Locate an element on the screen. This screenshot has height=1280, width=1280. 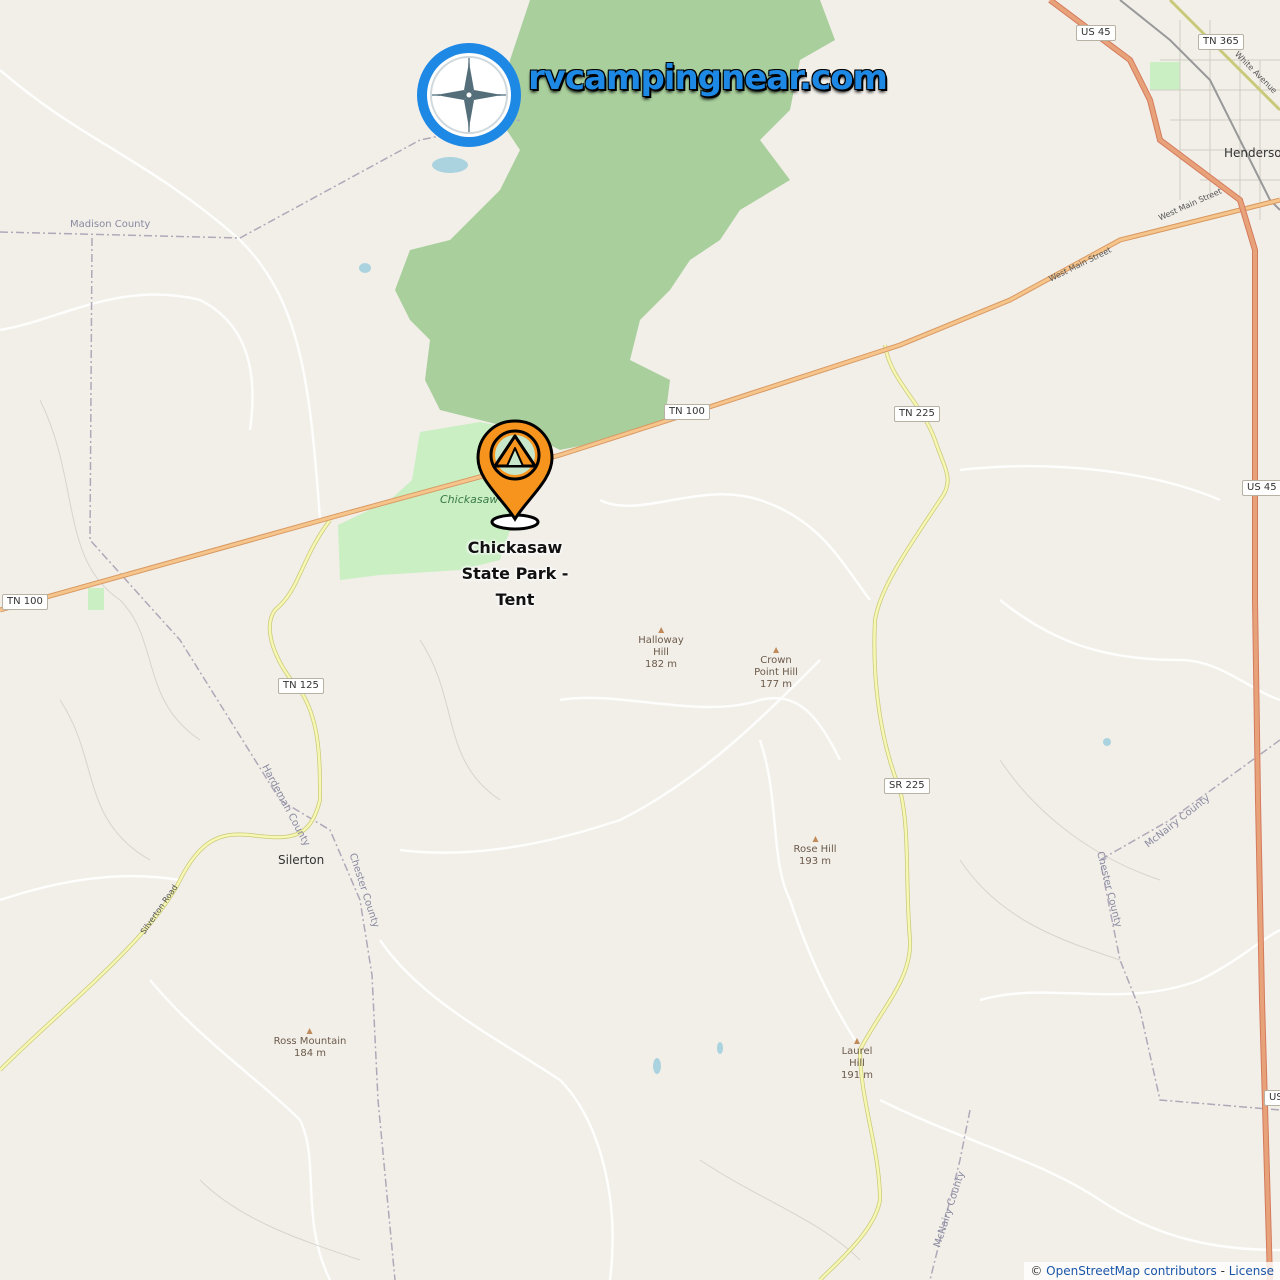
peak-elevation: 193 m is located at coordinates (815, 861).